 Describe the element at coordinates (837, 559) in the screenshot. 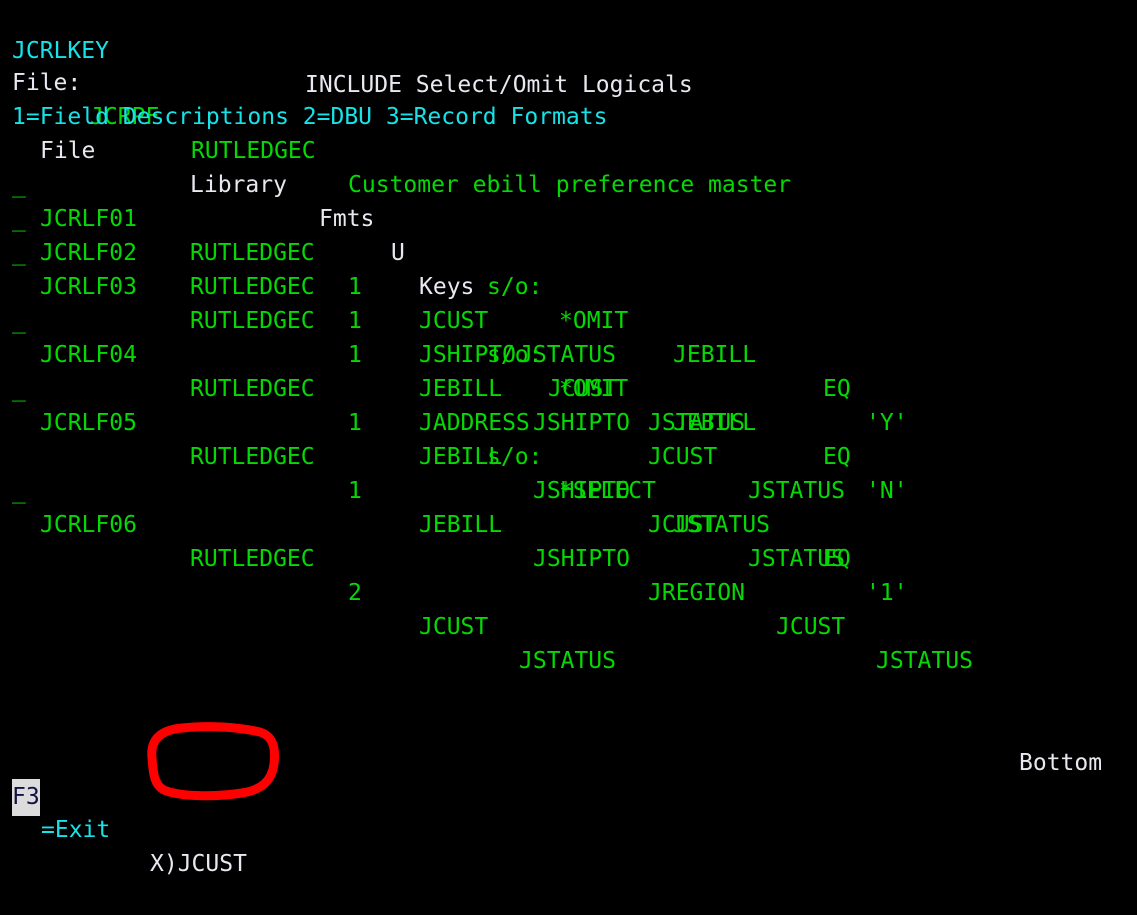

I see `so-operator: EQ` at that location.